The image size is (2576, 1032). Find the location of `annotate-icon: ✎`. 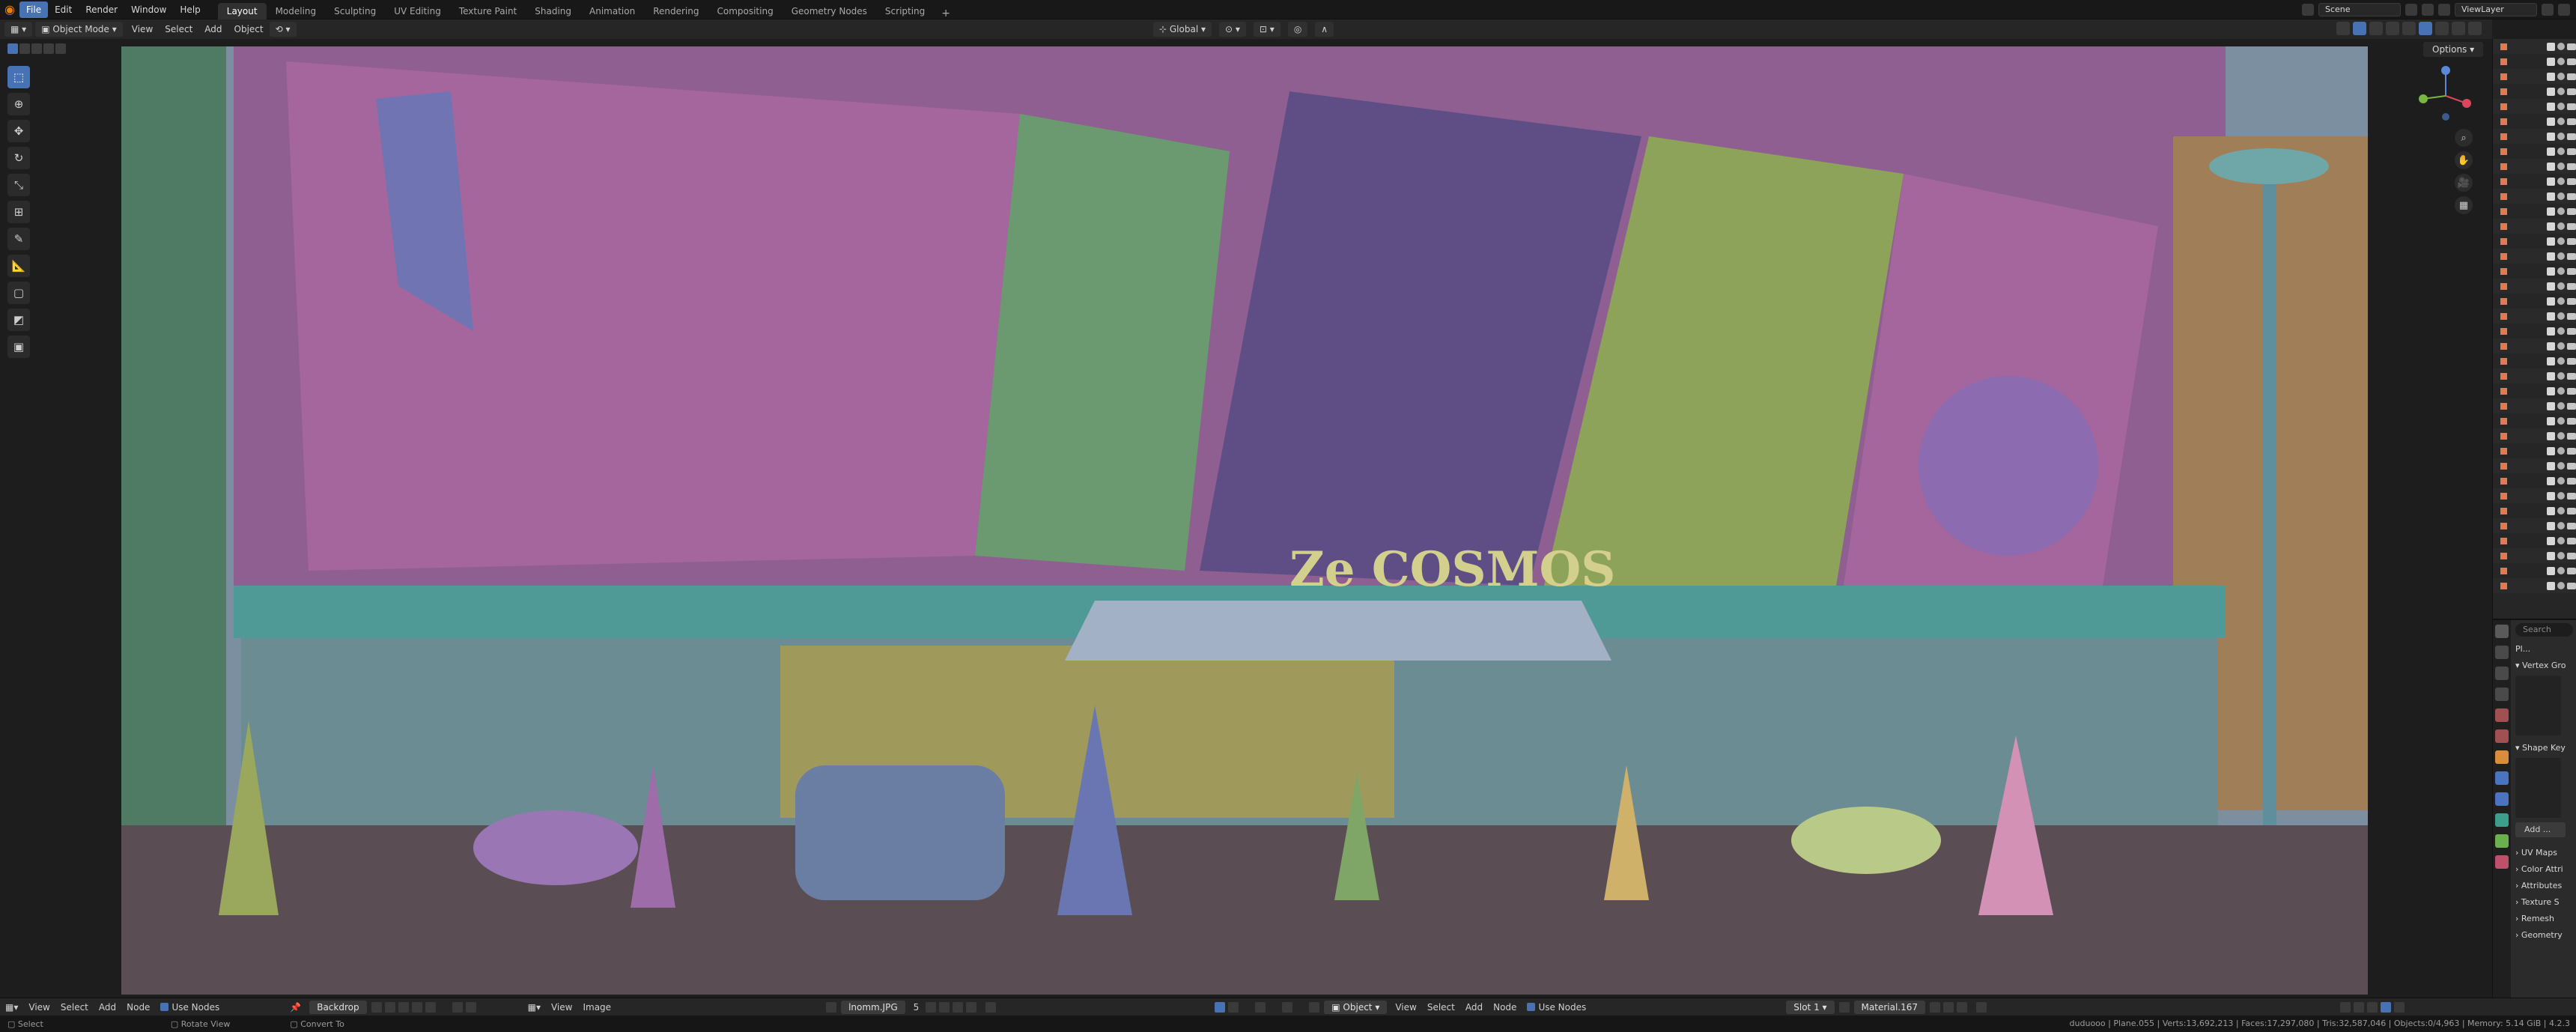

annotate-icon: ✎ is located at coordinates (18, 239).